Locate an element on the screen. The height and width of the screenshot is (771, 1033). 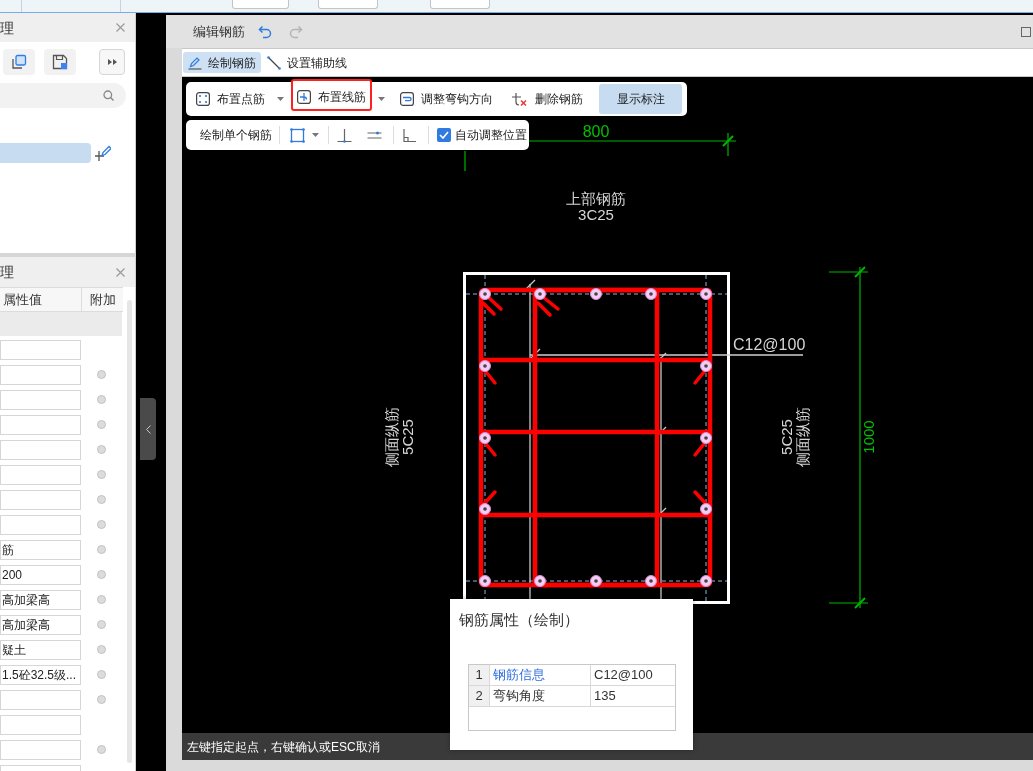
checkbox is located at coordinates (444, 135).